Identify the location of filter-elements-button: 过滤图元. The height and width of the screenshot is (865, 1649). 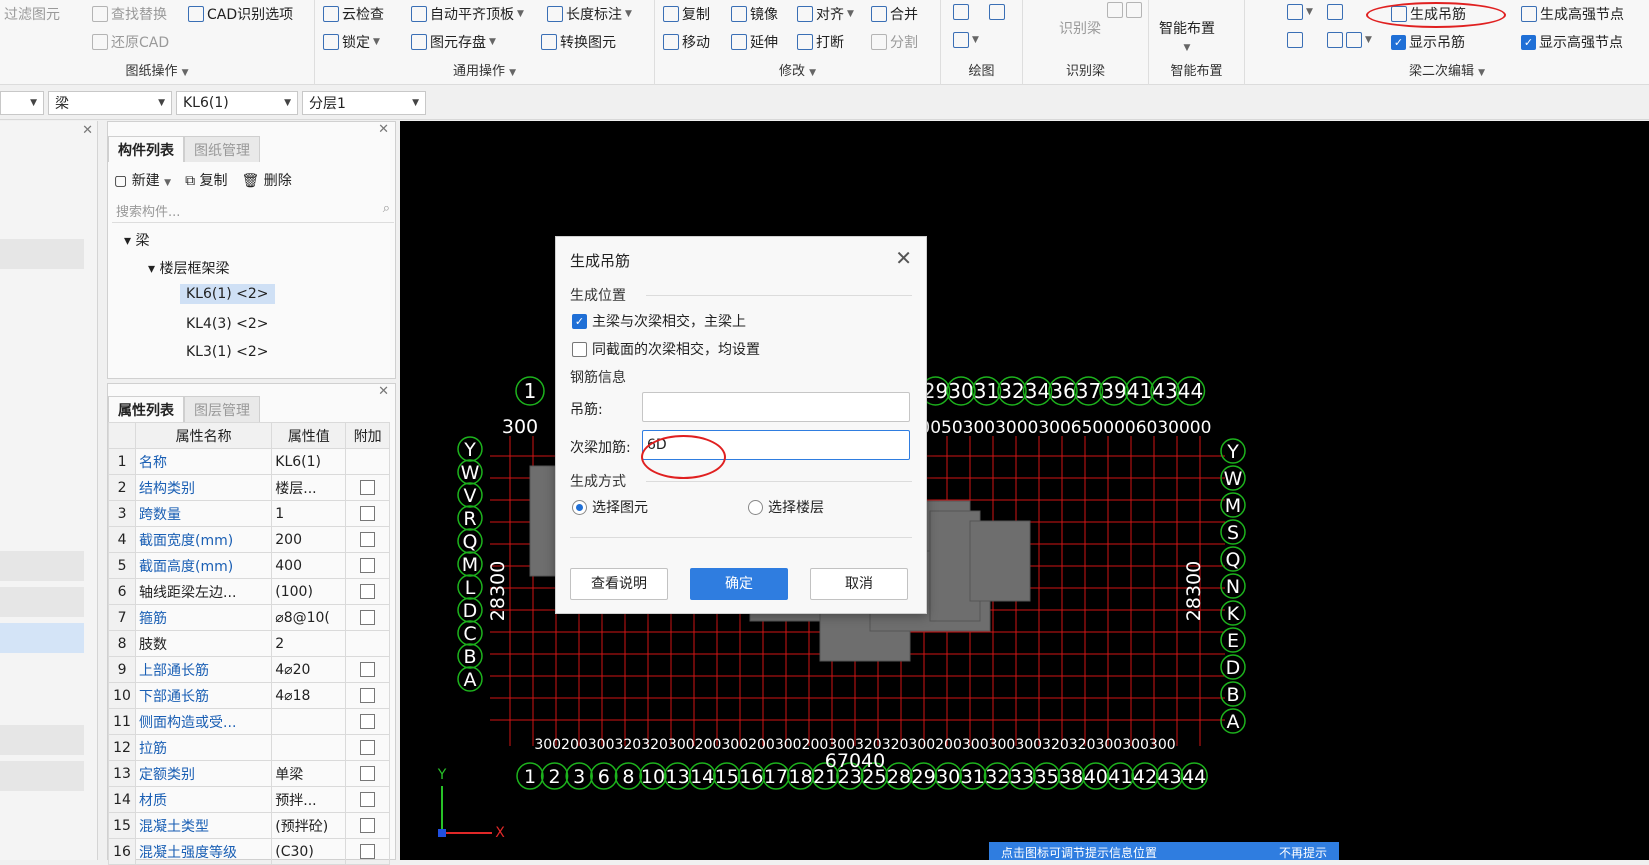
(32, 14).